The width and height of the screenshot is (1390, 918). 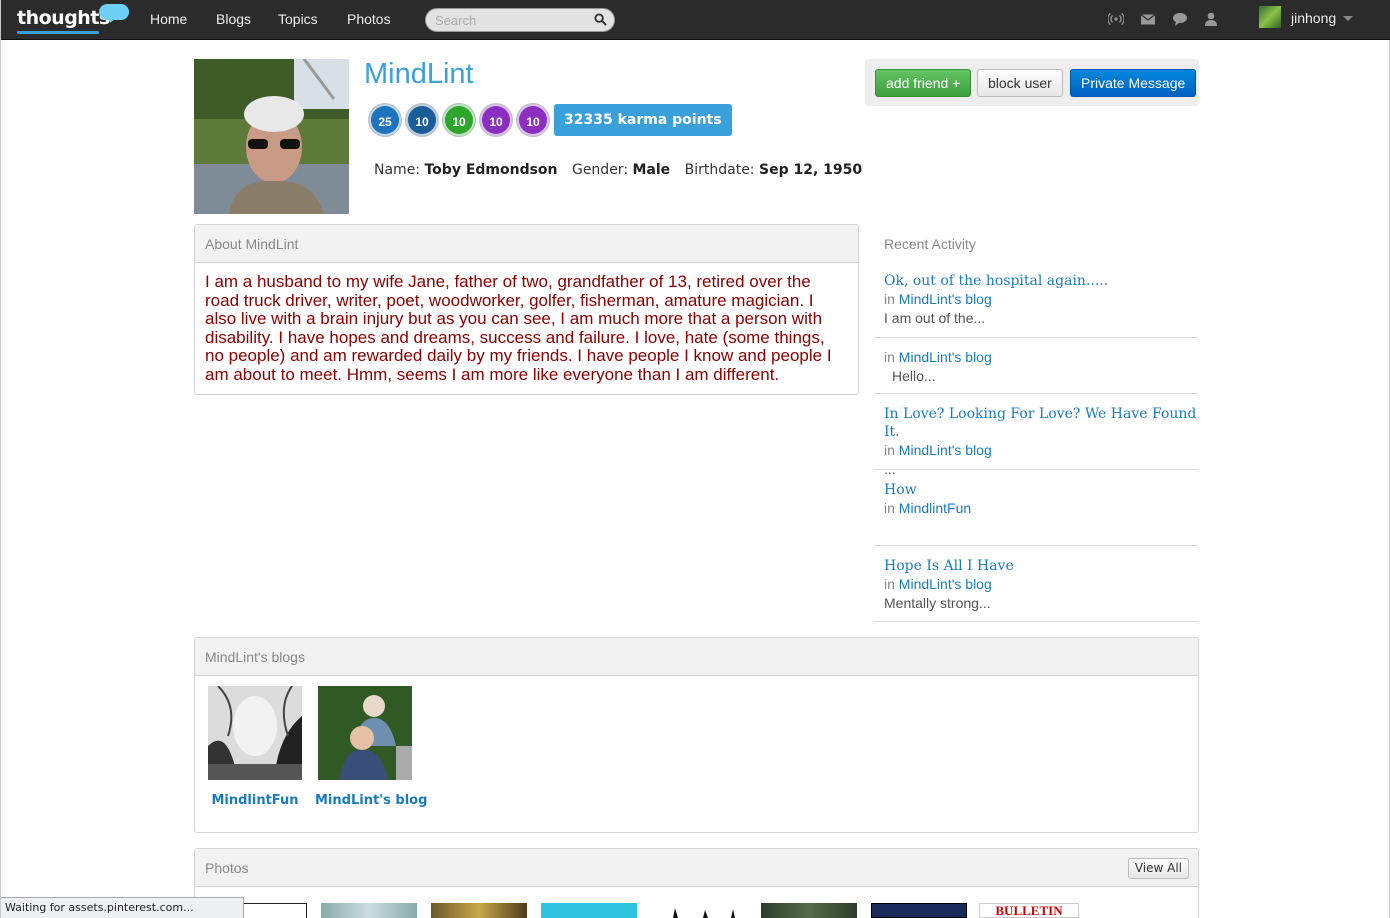 What do you see at coordinates (371, 800) in the screenshot?
I see `blog-link: MindLint's blog` at bounding box center [371, 800].